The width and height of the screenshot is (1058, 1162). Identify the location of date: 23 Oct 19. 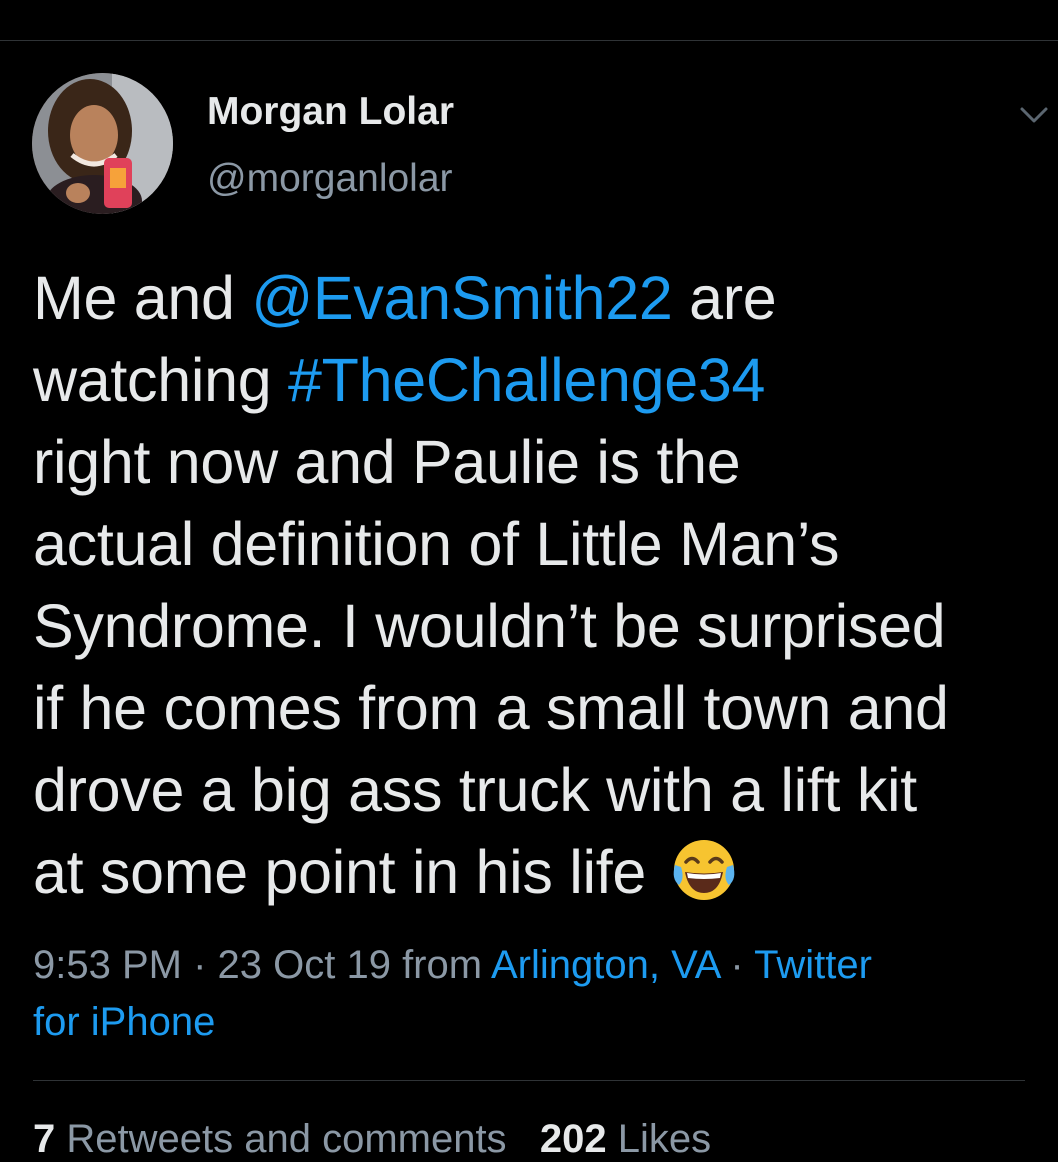
(304, 965).